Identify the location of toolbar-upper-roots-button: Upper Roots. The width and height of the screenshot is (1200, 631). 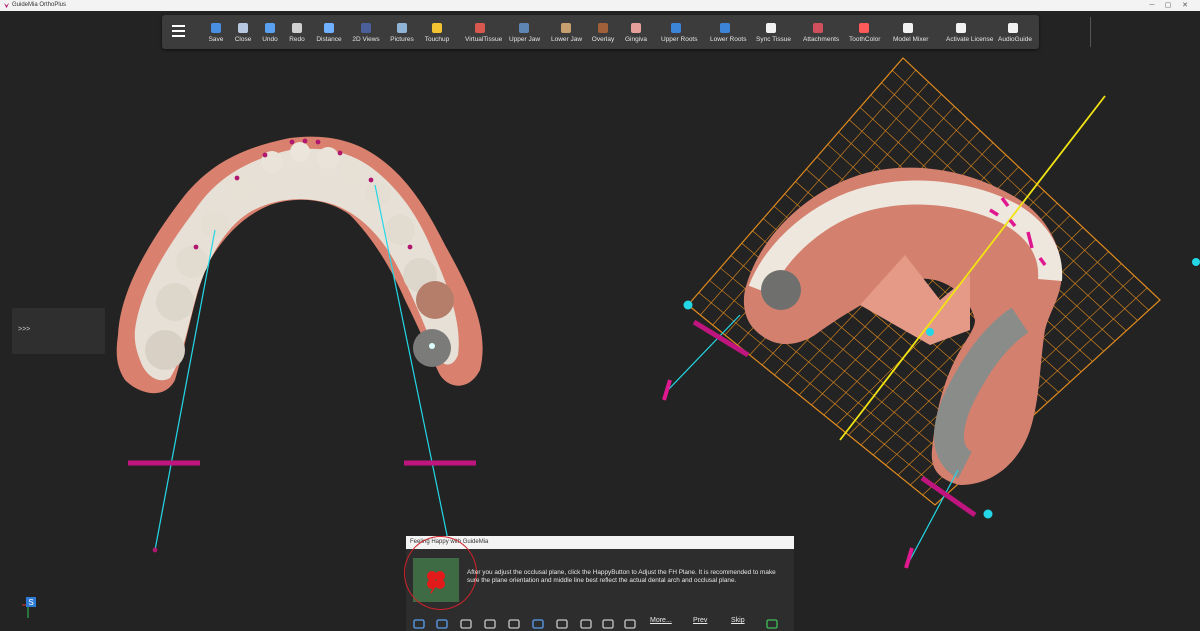
(679, 32).